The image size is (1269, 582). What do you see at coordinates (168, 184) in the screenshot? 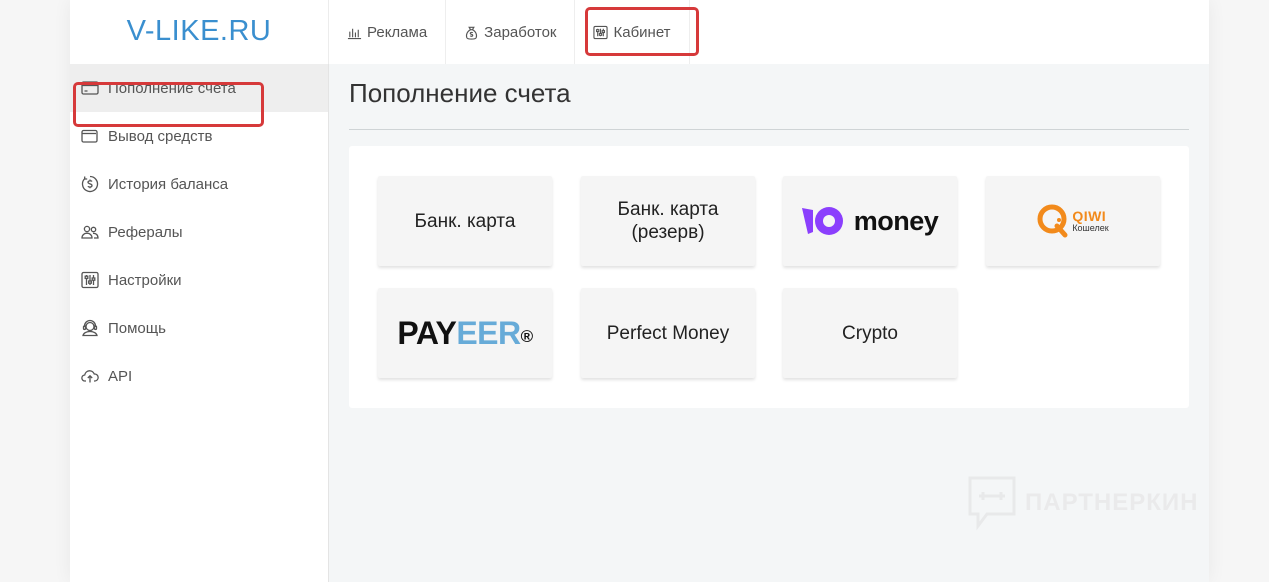
I see `sidebar-item-label: История баланса` at bounding box center [168, 184].